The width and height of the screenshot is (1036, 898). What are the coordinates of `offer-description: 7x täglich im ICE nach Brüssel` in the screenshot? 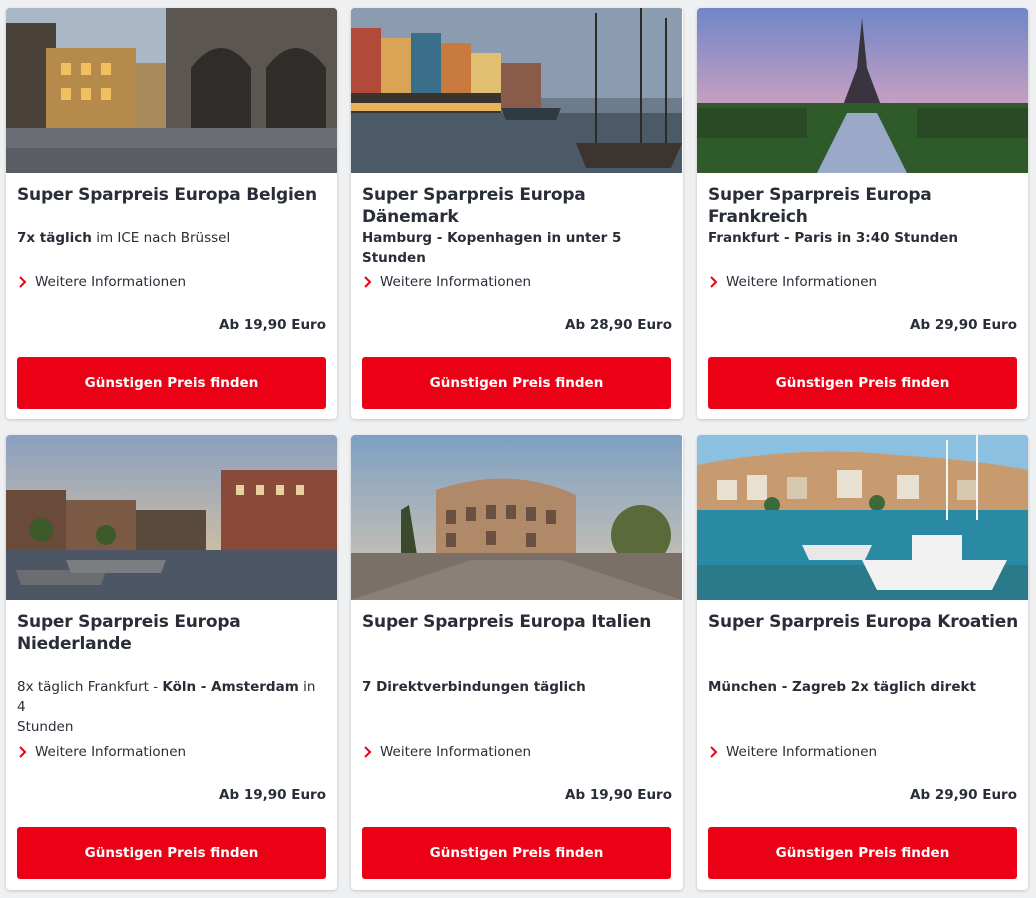 It's located at (124, 238).